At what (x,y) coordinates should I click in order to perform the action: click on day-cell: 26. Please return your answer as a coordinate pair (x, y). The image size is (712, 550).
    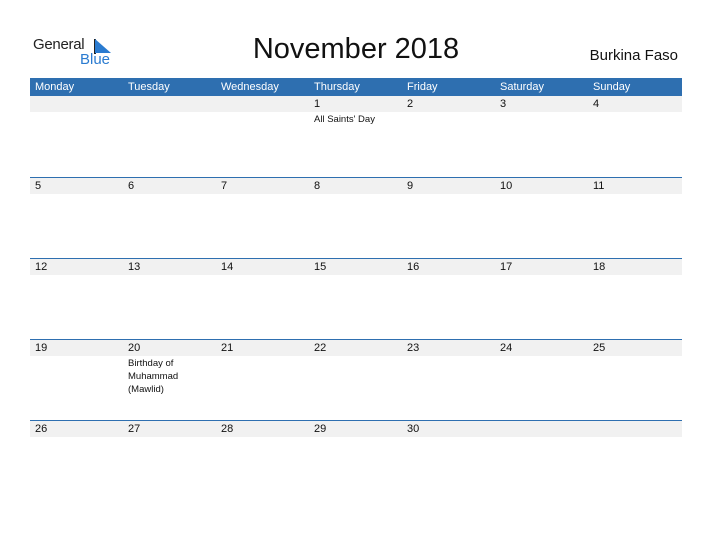
    Looking at the image, I should click on (76, 429).